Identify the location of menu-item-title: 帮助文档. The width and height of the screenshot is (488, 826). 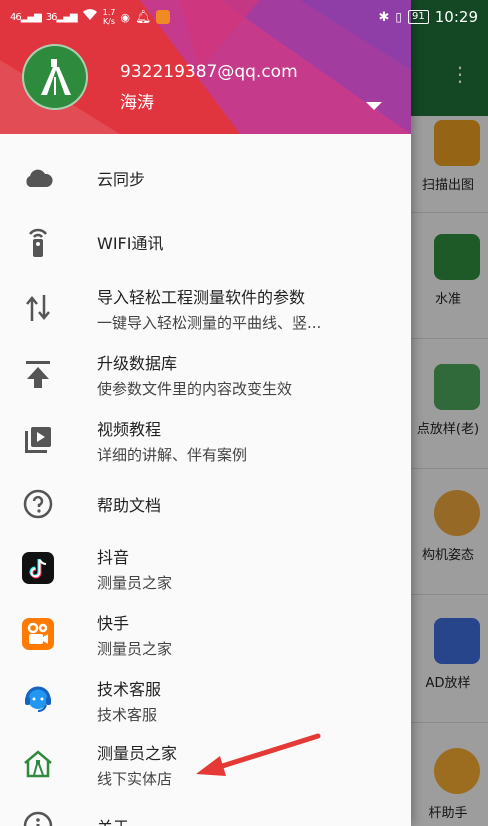
(129, 505).